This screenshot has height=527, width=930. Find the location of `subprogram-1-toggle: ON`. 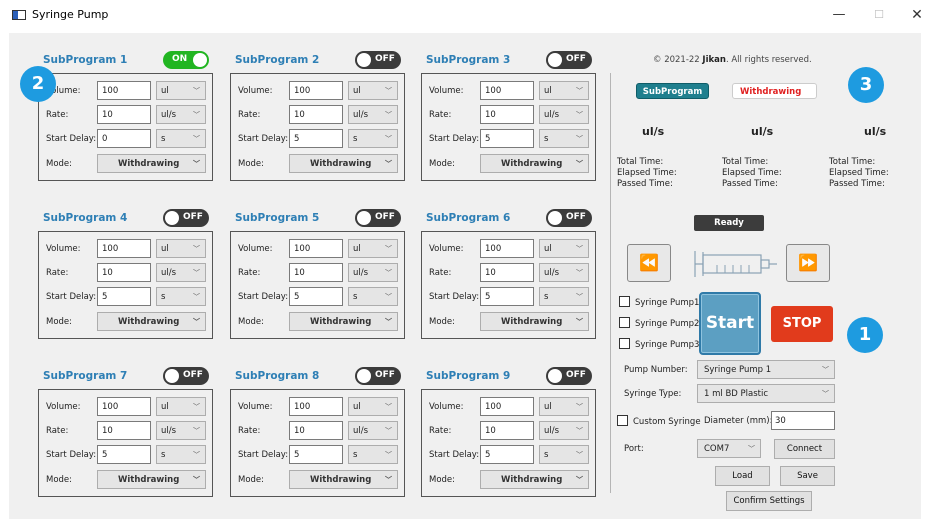

subprogram-1-toggle: ON is located at coordinates (186, 60).